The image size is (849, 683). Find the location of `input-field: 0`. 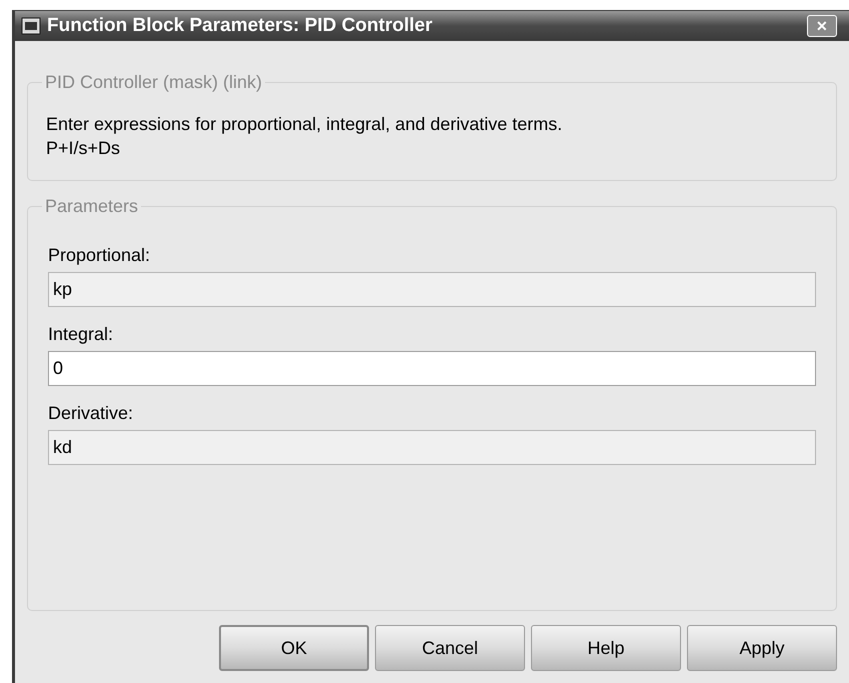

input-field: 0 is located at coordinates (432, 368).